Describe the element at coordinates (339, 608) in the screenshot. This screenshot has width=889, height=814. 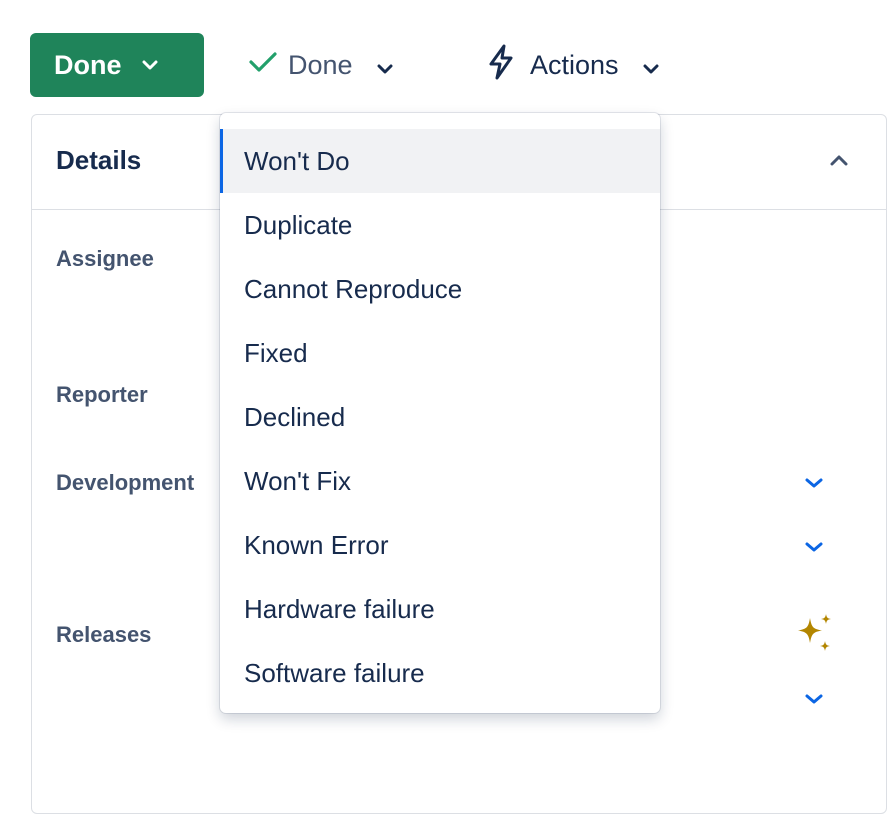
I see `menu-item-label: Hardware failure` at that location.